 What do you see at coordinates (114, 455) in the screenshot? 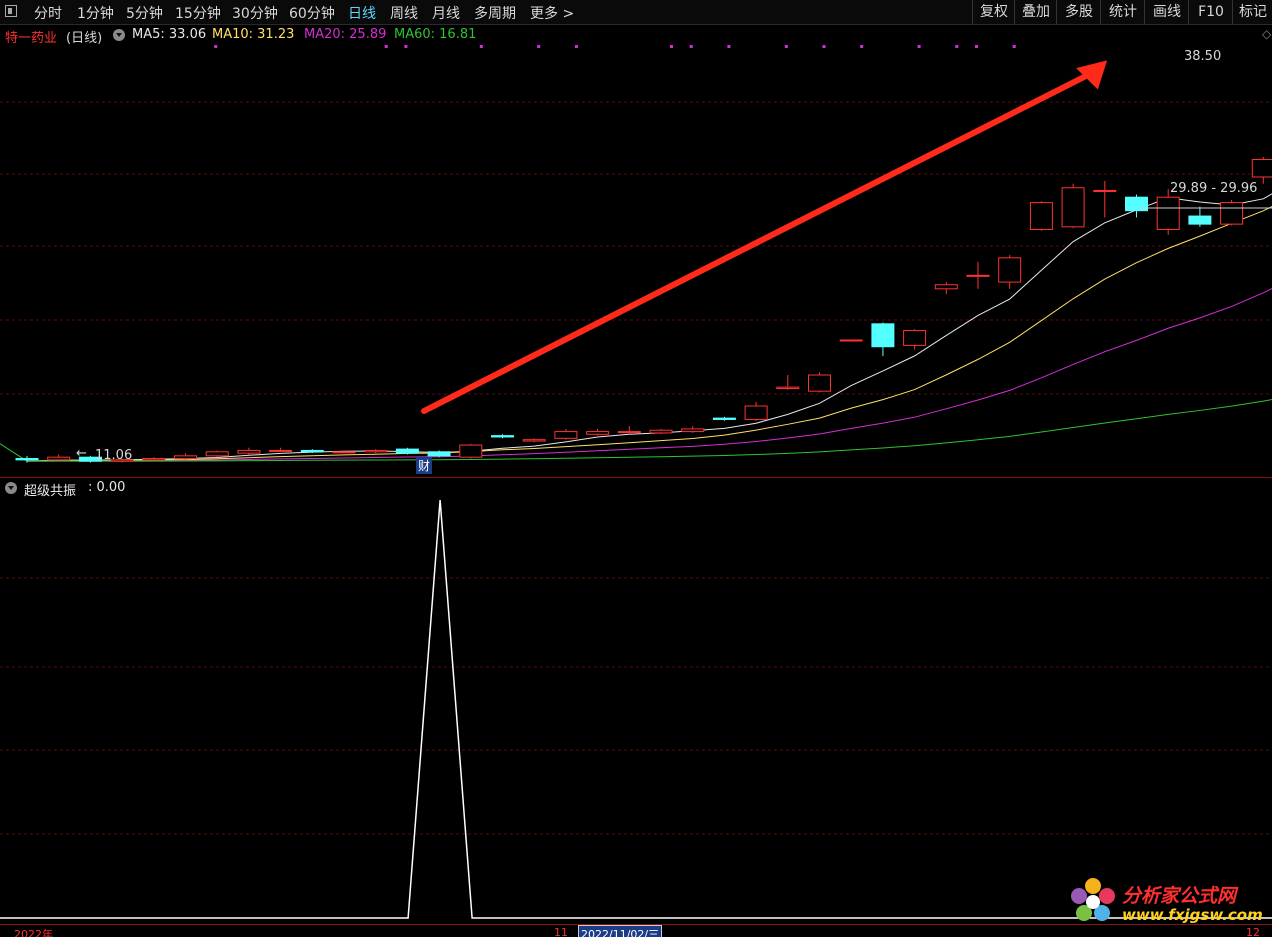
I see `low-price-label: 11.06` at bounding box center [114, 455].